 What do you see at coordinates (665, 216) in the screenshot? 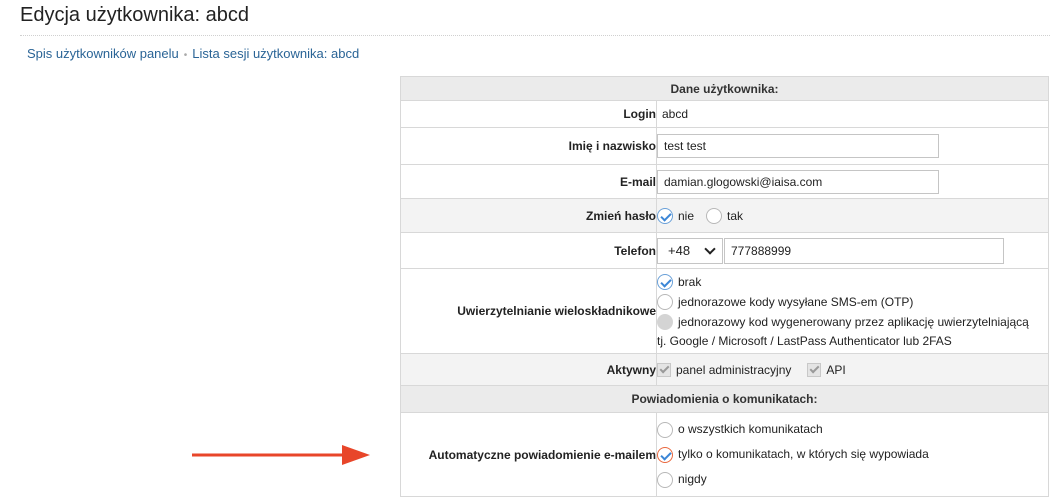
I see `change-password-no-radio` at bounding box center [665, 216].